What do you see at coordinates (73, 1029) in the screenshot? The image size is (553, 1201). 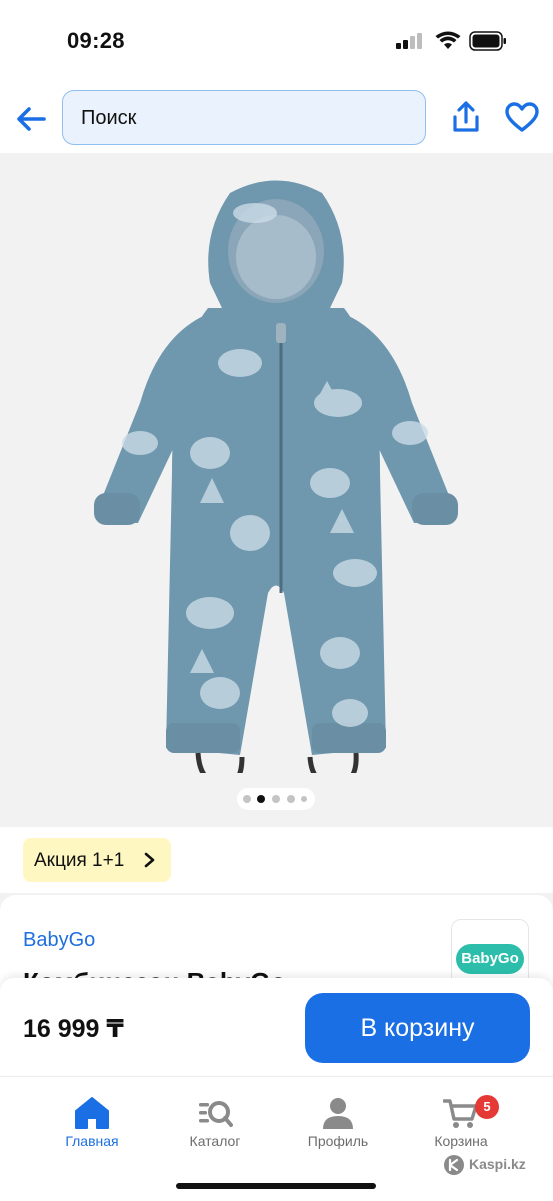 I see `product-price: 16 999 ₸` at bounding box center [73, 1029].